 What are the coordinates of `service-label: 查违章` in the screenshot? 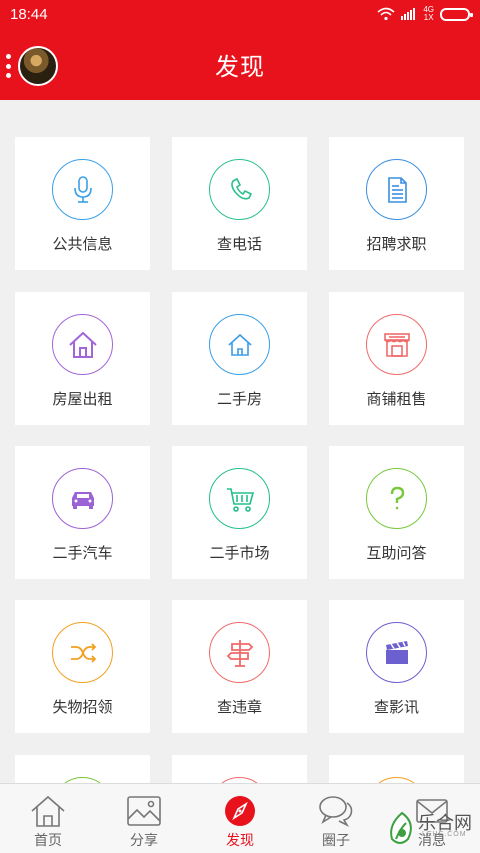 It's located at (239, 707).